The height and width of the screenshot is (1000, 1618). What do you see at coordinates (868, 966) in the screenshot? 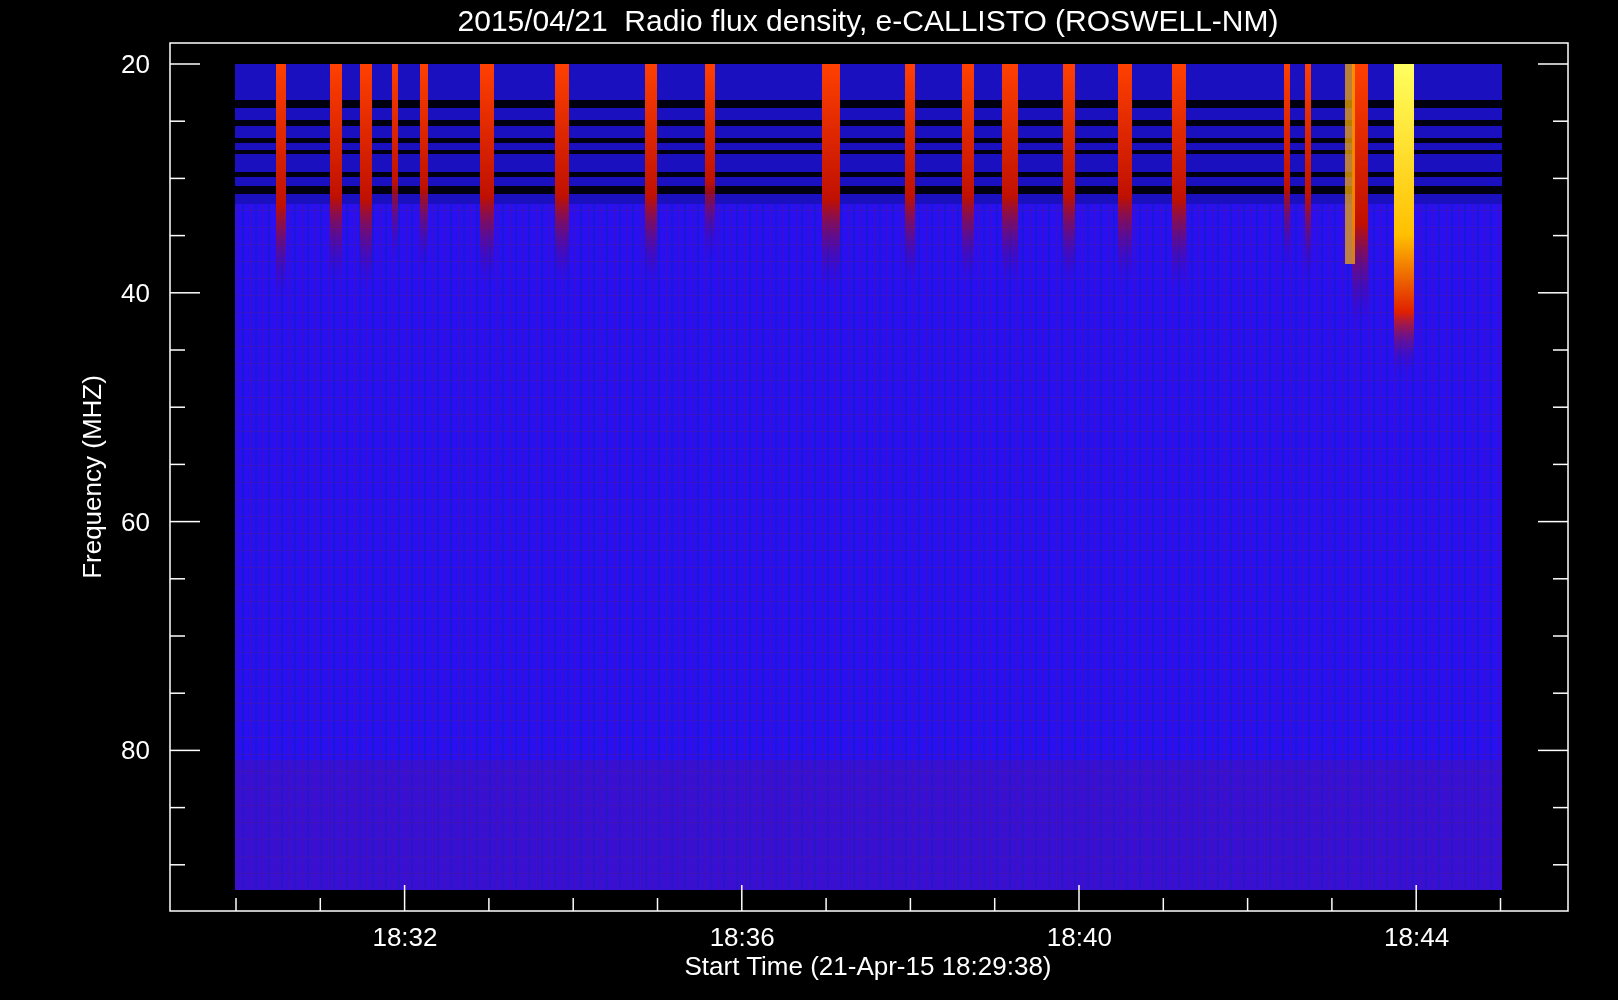
I see `x-axis-label: Start Time (21-Apr-15 18:29:38)` at bounding box center [868, 966].